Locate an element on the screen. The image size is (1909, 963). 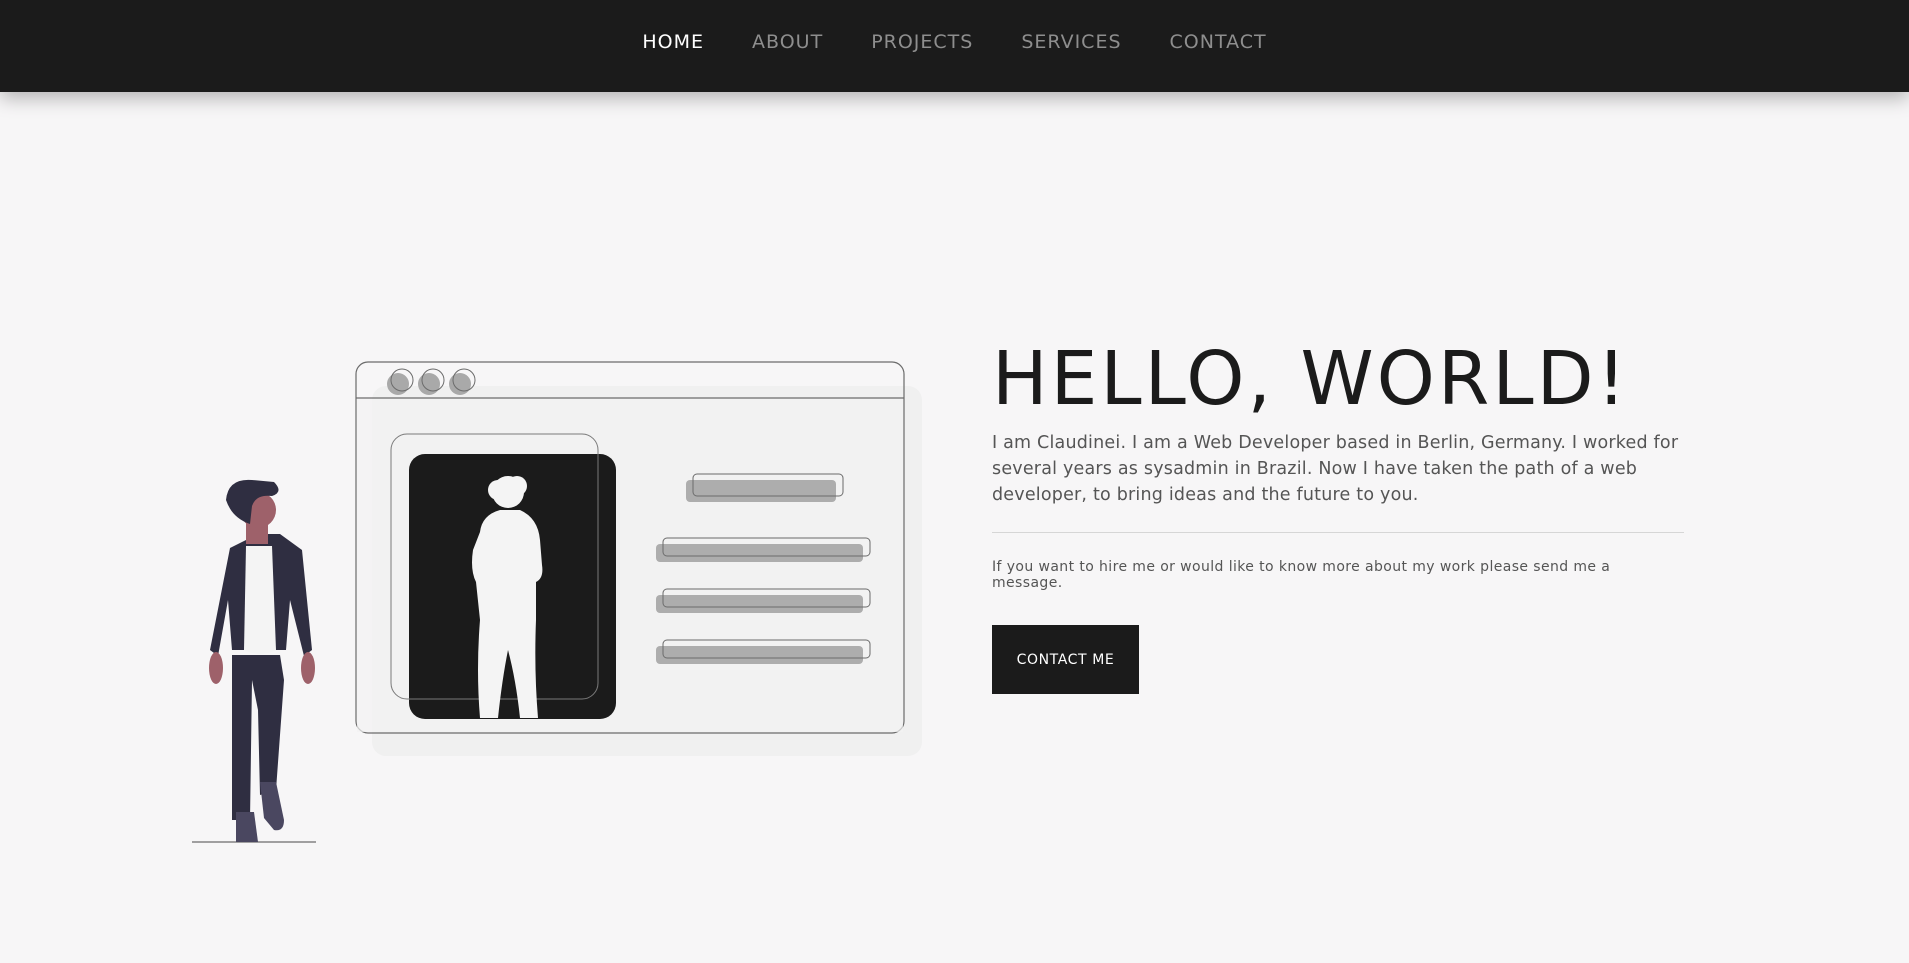
hero-divider is located at coordinates (1338, 532).